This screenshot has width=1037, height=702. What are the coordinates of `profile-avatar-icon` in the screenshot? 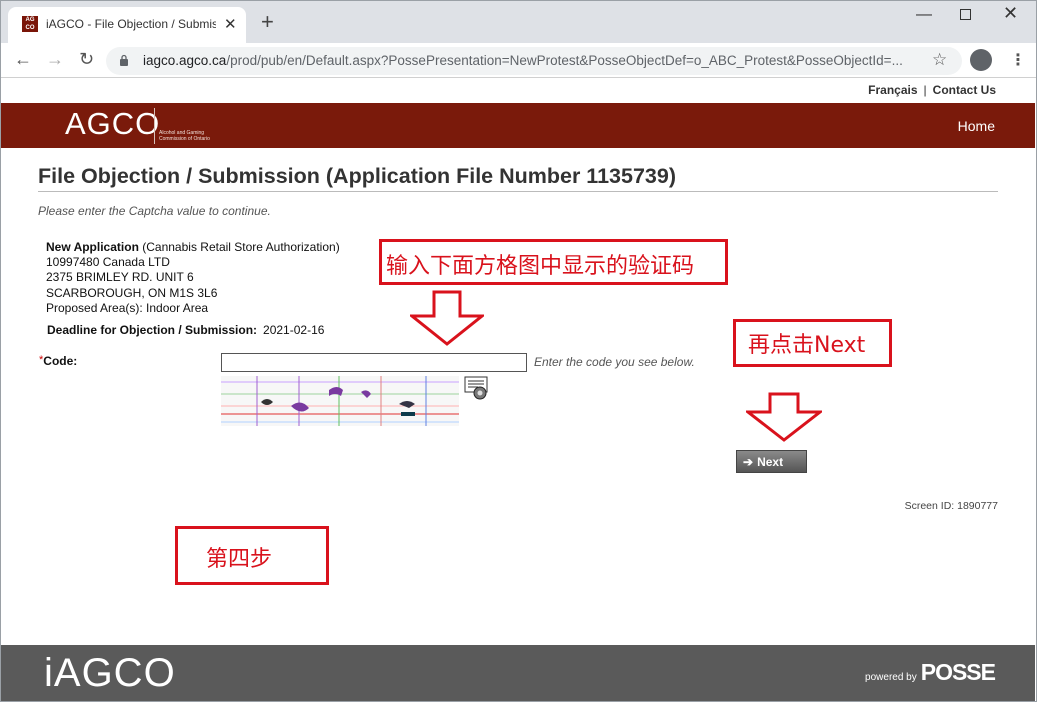 It's located at (981, 60).